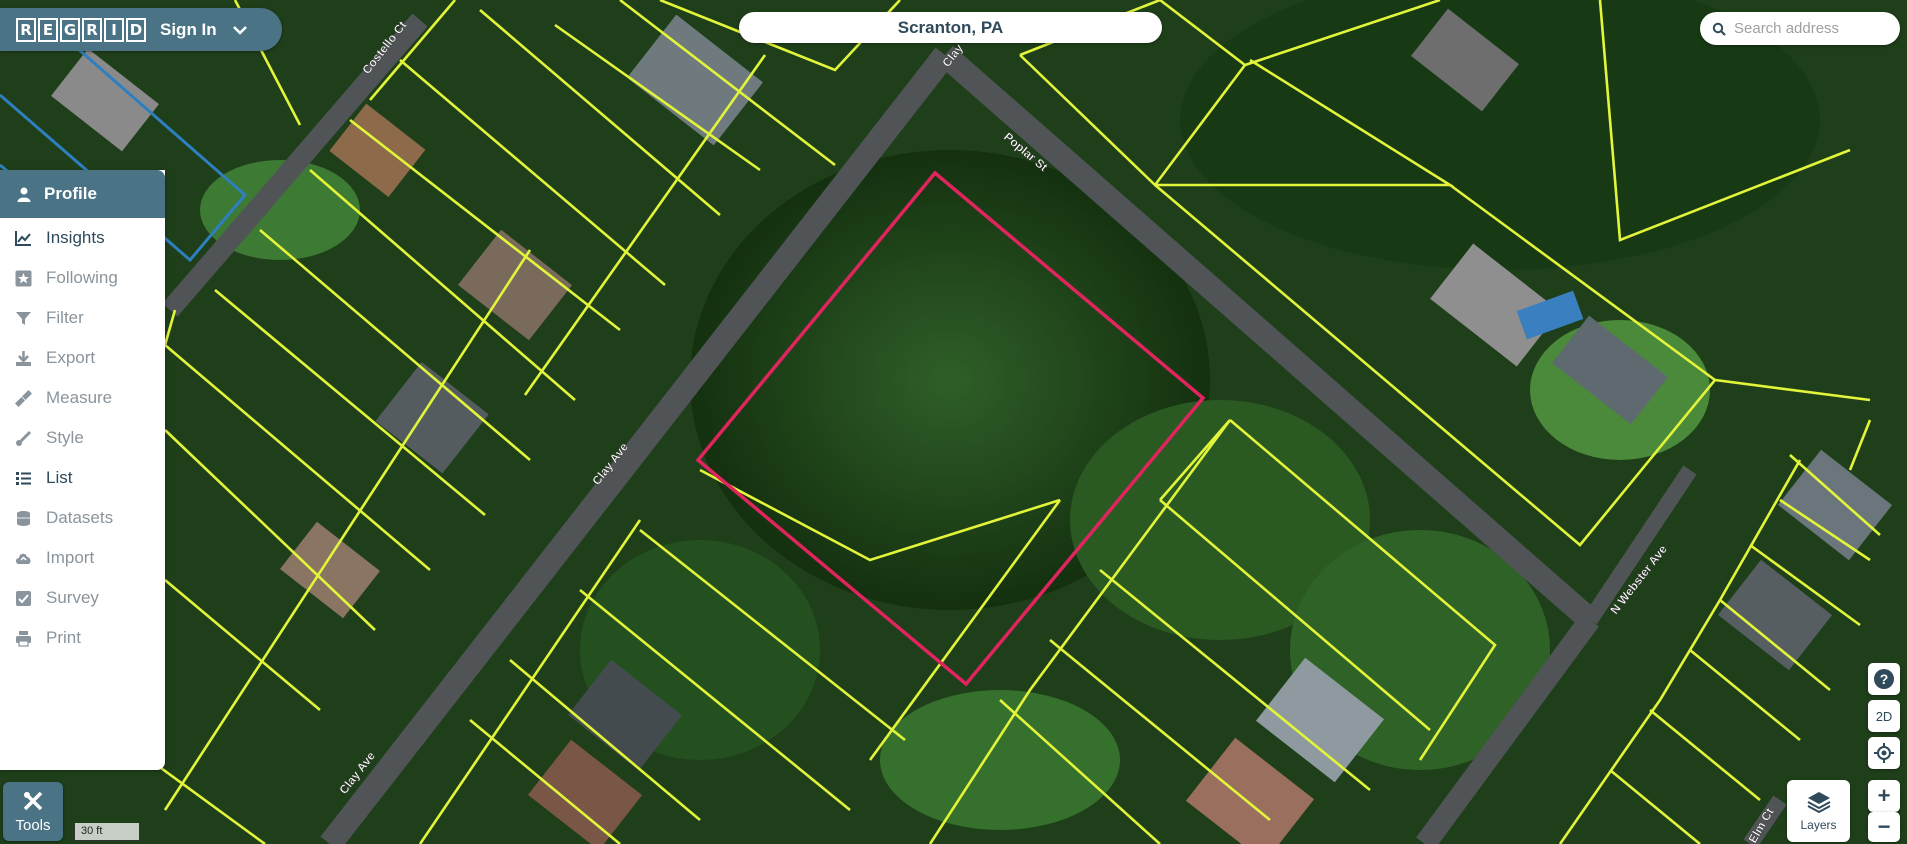 Image resolution: width=1907 pixels, height=844 pixels. I want to click on zoom-in-button: +, so click(1884, 796).